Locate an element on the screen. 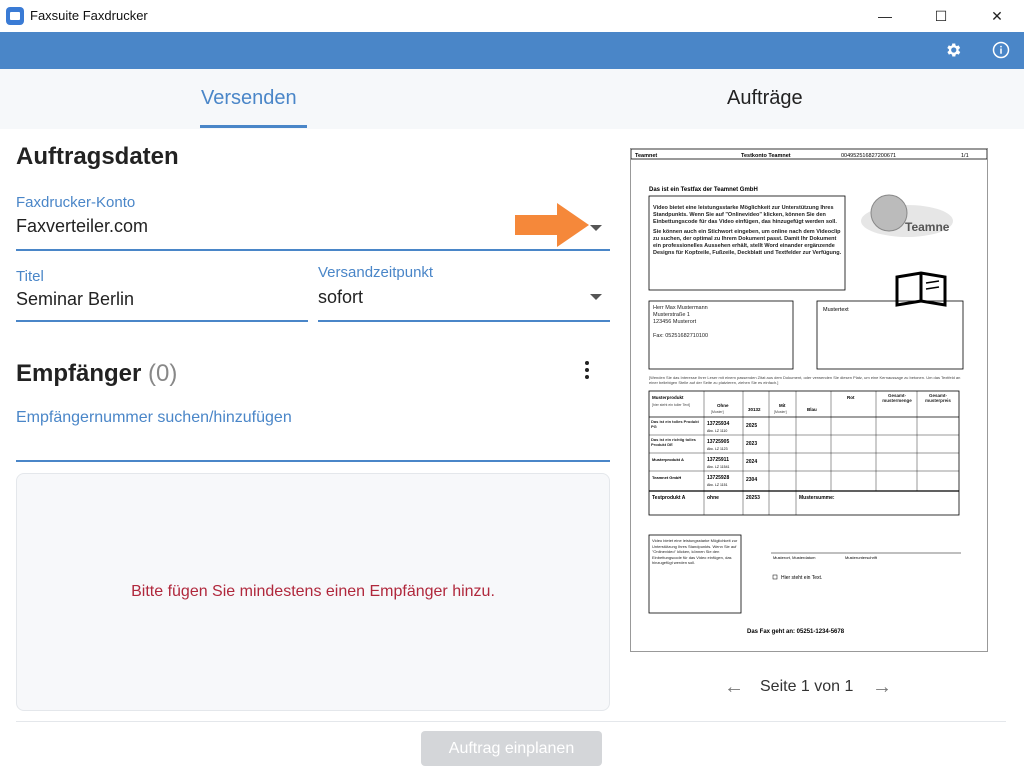 The image size is (1024, 769). send-time-select: sofort is located at coordinates (340, 297).